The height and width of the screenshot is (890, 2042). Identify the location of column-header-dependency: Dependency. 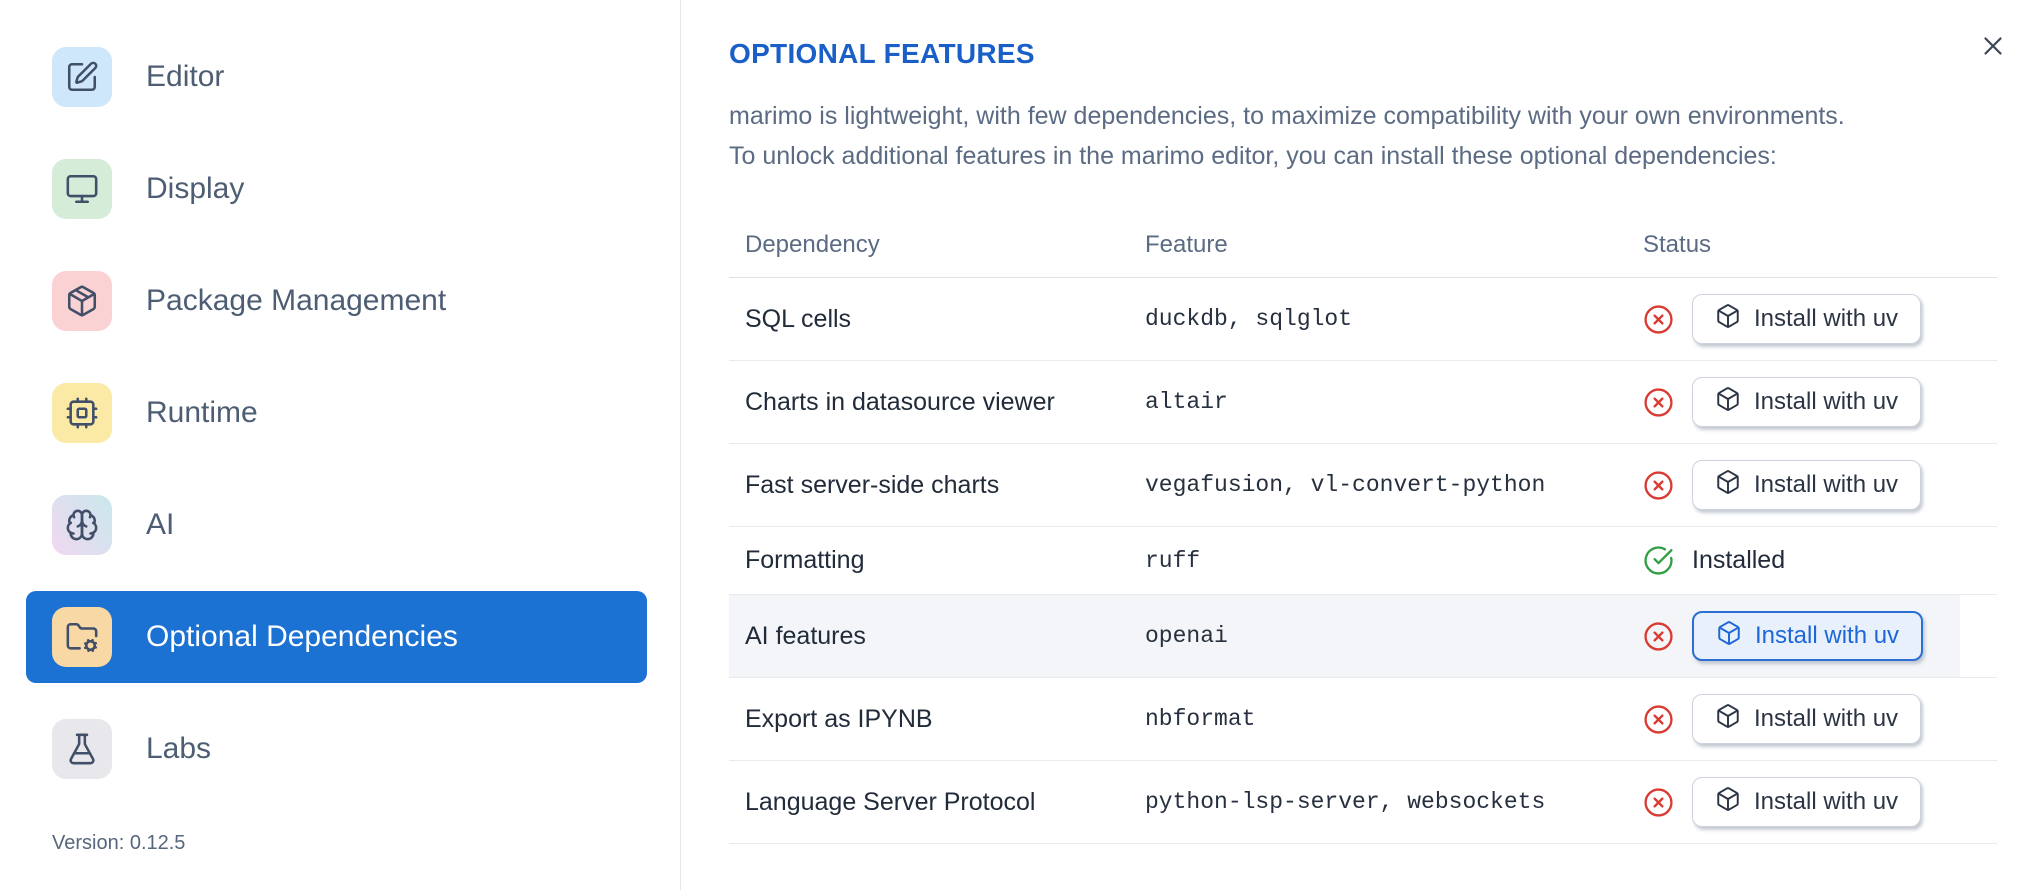
(812, 244).